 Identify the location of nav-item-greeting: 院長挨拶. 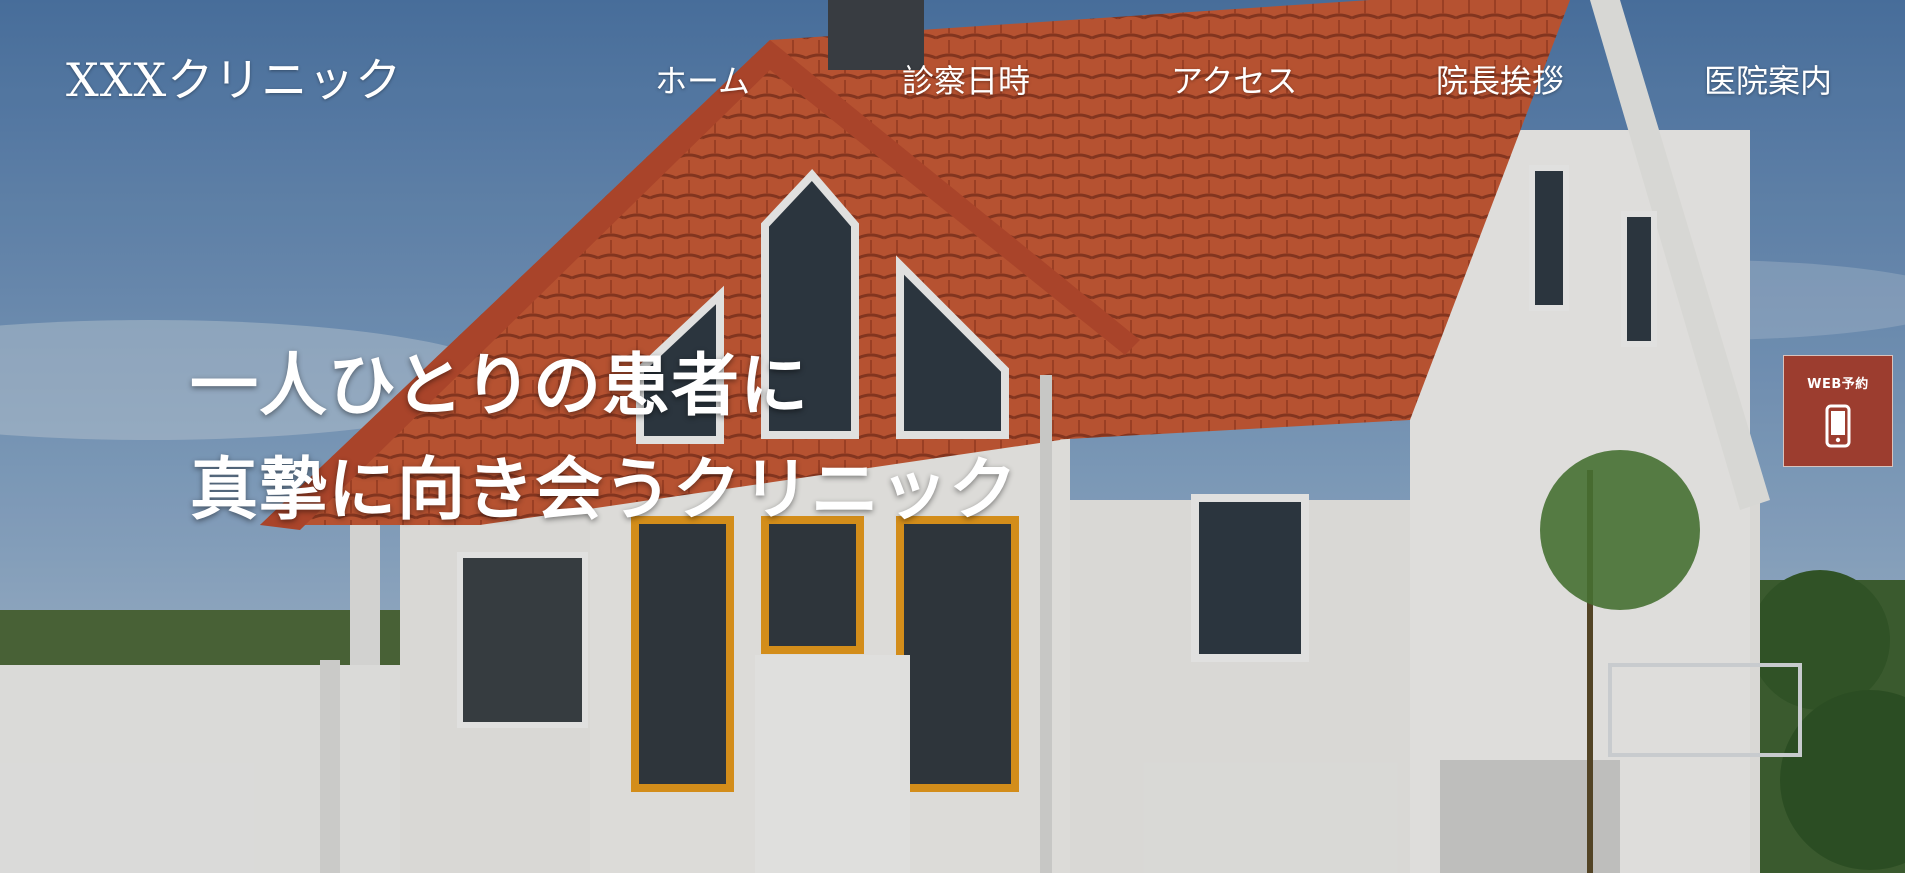
(1500, 79).